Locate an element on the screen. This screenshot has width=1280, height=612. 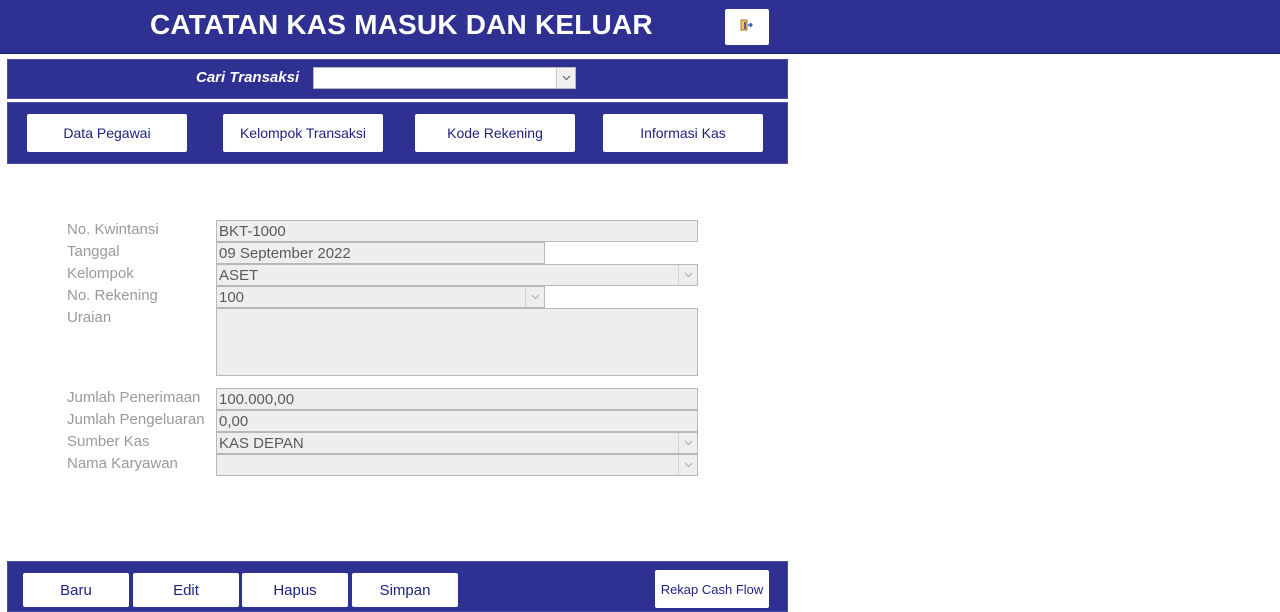
kelompok-label: Kelompok is located at coordinates (100, 273).